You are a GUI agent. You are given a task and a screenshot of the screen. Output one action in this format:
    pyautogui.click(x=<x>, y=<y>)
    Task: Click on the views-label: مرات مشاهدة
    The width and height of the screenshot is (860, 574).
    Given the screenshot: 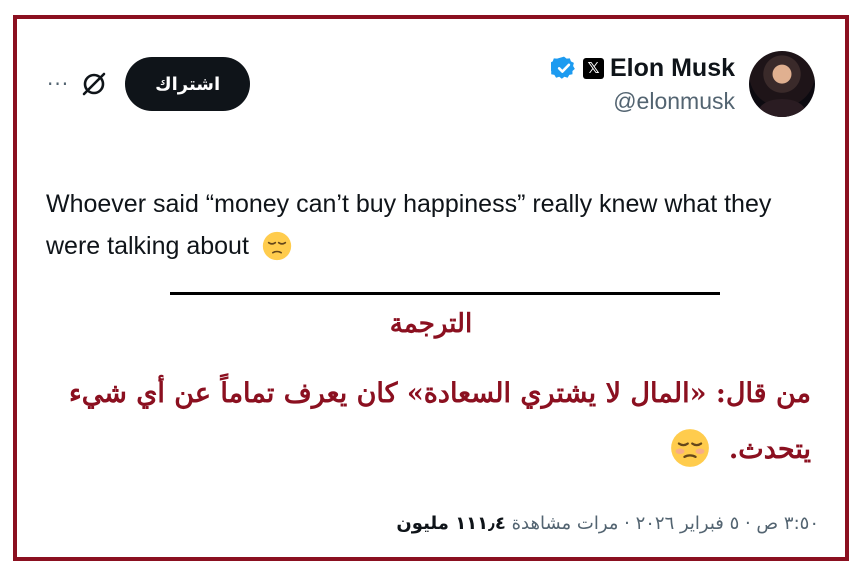 What is the action you would take?
    pyautogui.click(x=565, y=523)
    